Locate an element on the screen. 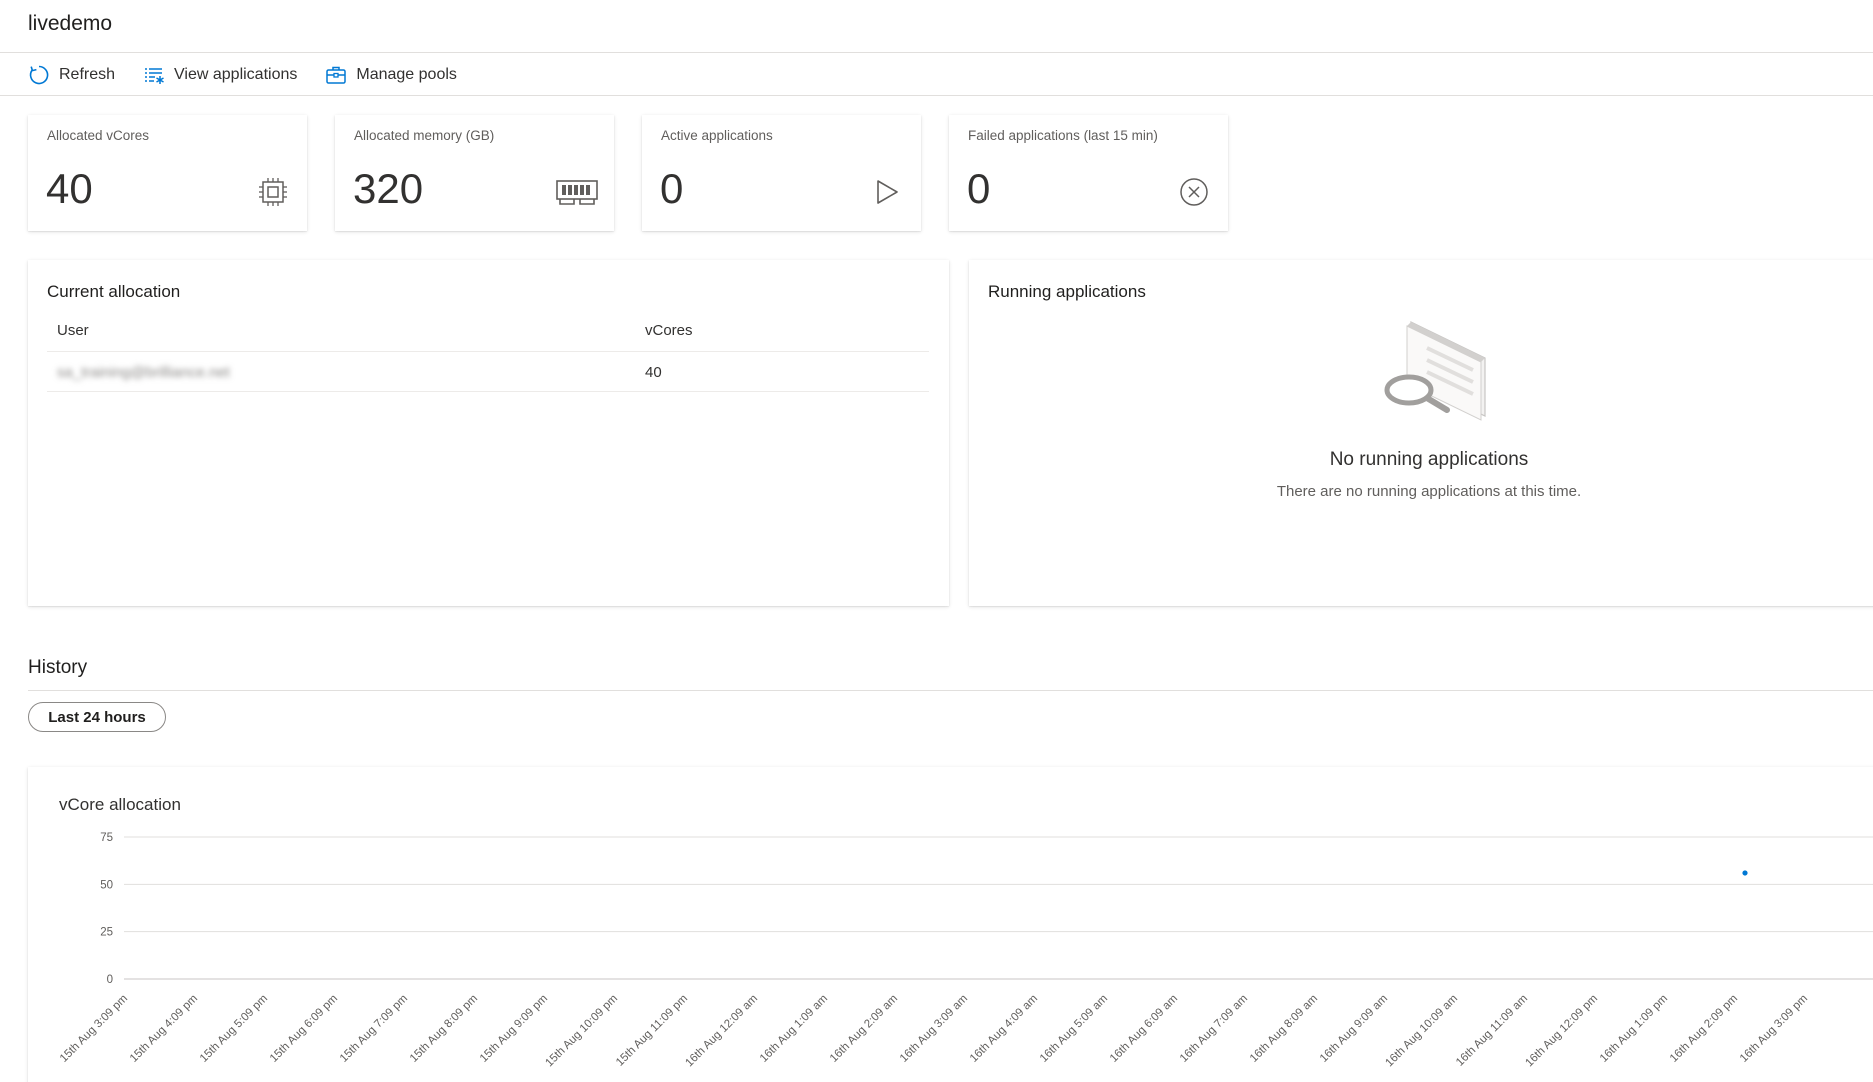  x-tick-label: 15th Aug 9:09 pm is located at coordinates (514, 1029).